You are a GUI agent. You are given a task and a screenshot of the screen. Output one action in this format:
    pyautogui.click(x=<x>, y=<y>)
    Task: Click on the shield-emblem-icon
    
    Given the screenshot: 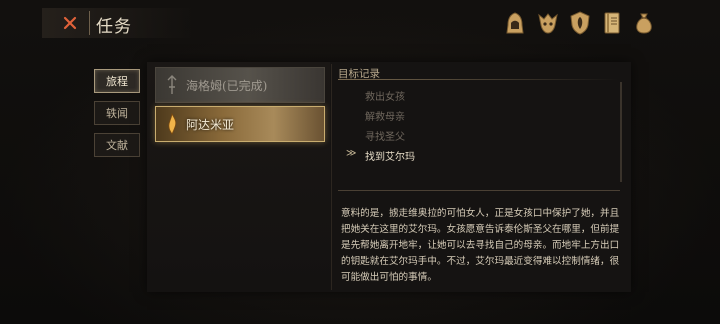 What is the action you would take?
    pyautogui.click(x=580, y=23)
    